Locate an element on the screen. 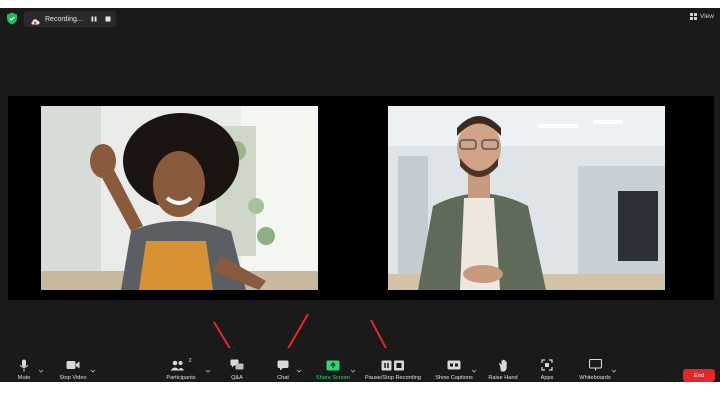 This screenshot has height=406, width=720. participants-count: 2 is located at coordinates (190, 361).